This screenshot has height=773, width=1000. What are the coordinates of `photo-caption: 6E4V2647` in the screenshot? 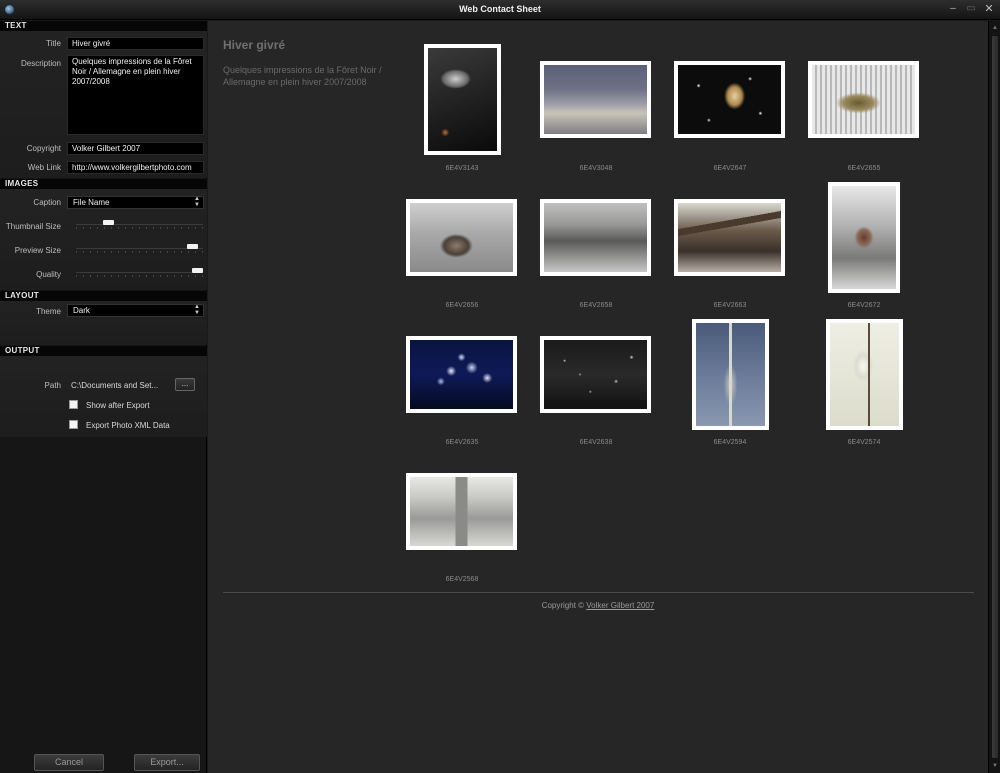 It's located at (730, 168).